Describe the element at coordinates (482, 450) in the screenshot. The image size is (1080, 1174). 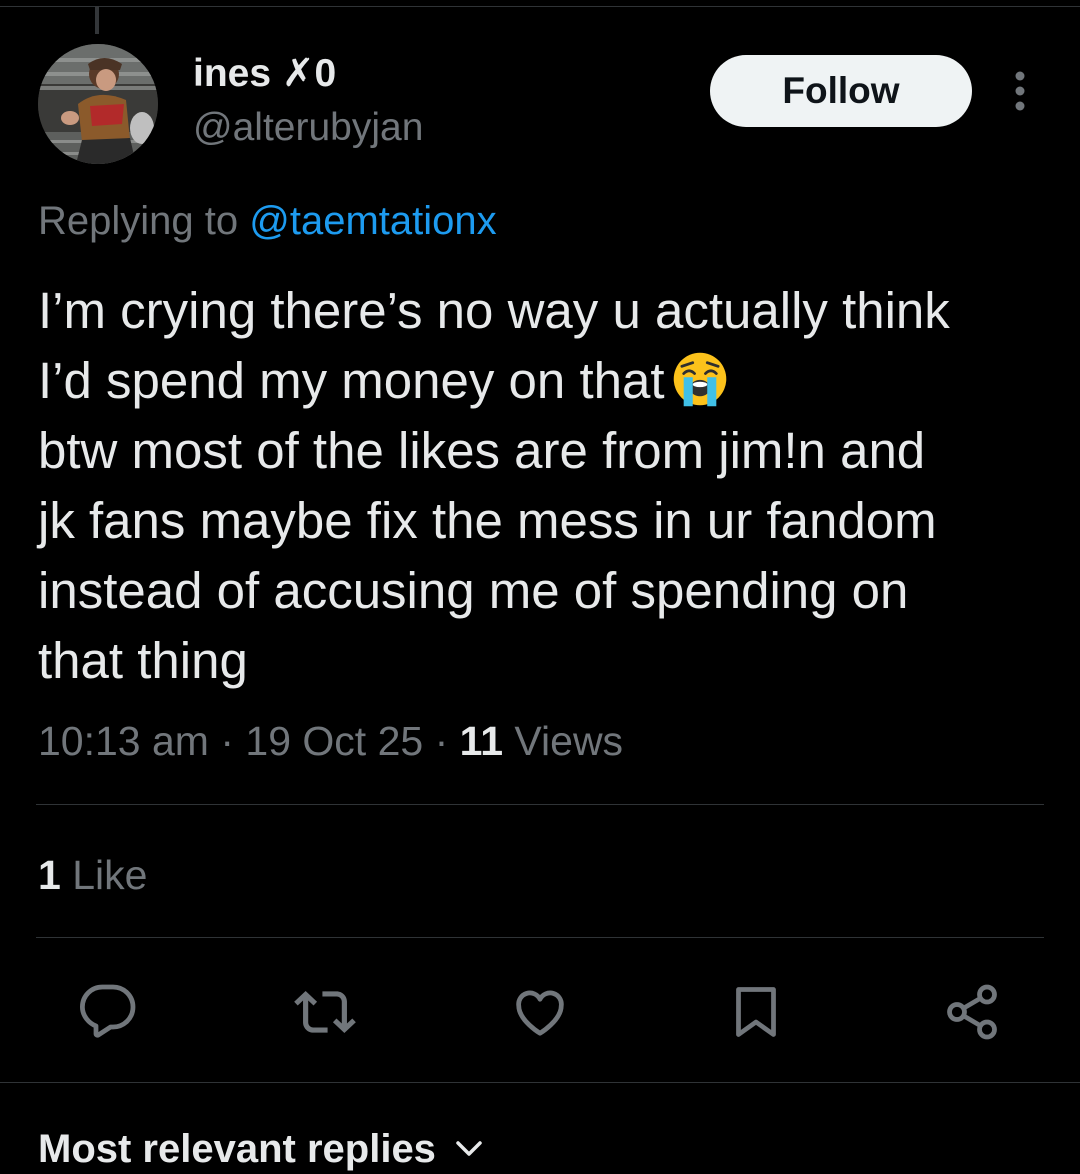
I see `tweet-text-line: btw most of the likes are from jim!n and` at that location.